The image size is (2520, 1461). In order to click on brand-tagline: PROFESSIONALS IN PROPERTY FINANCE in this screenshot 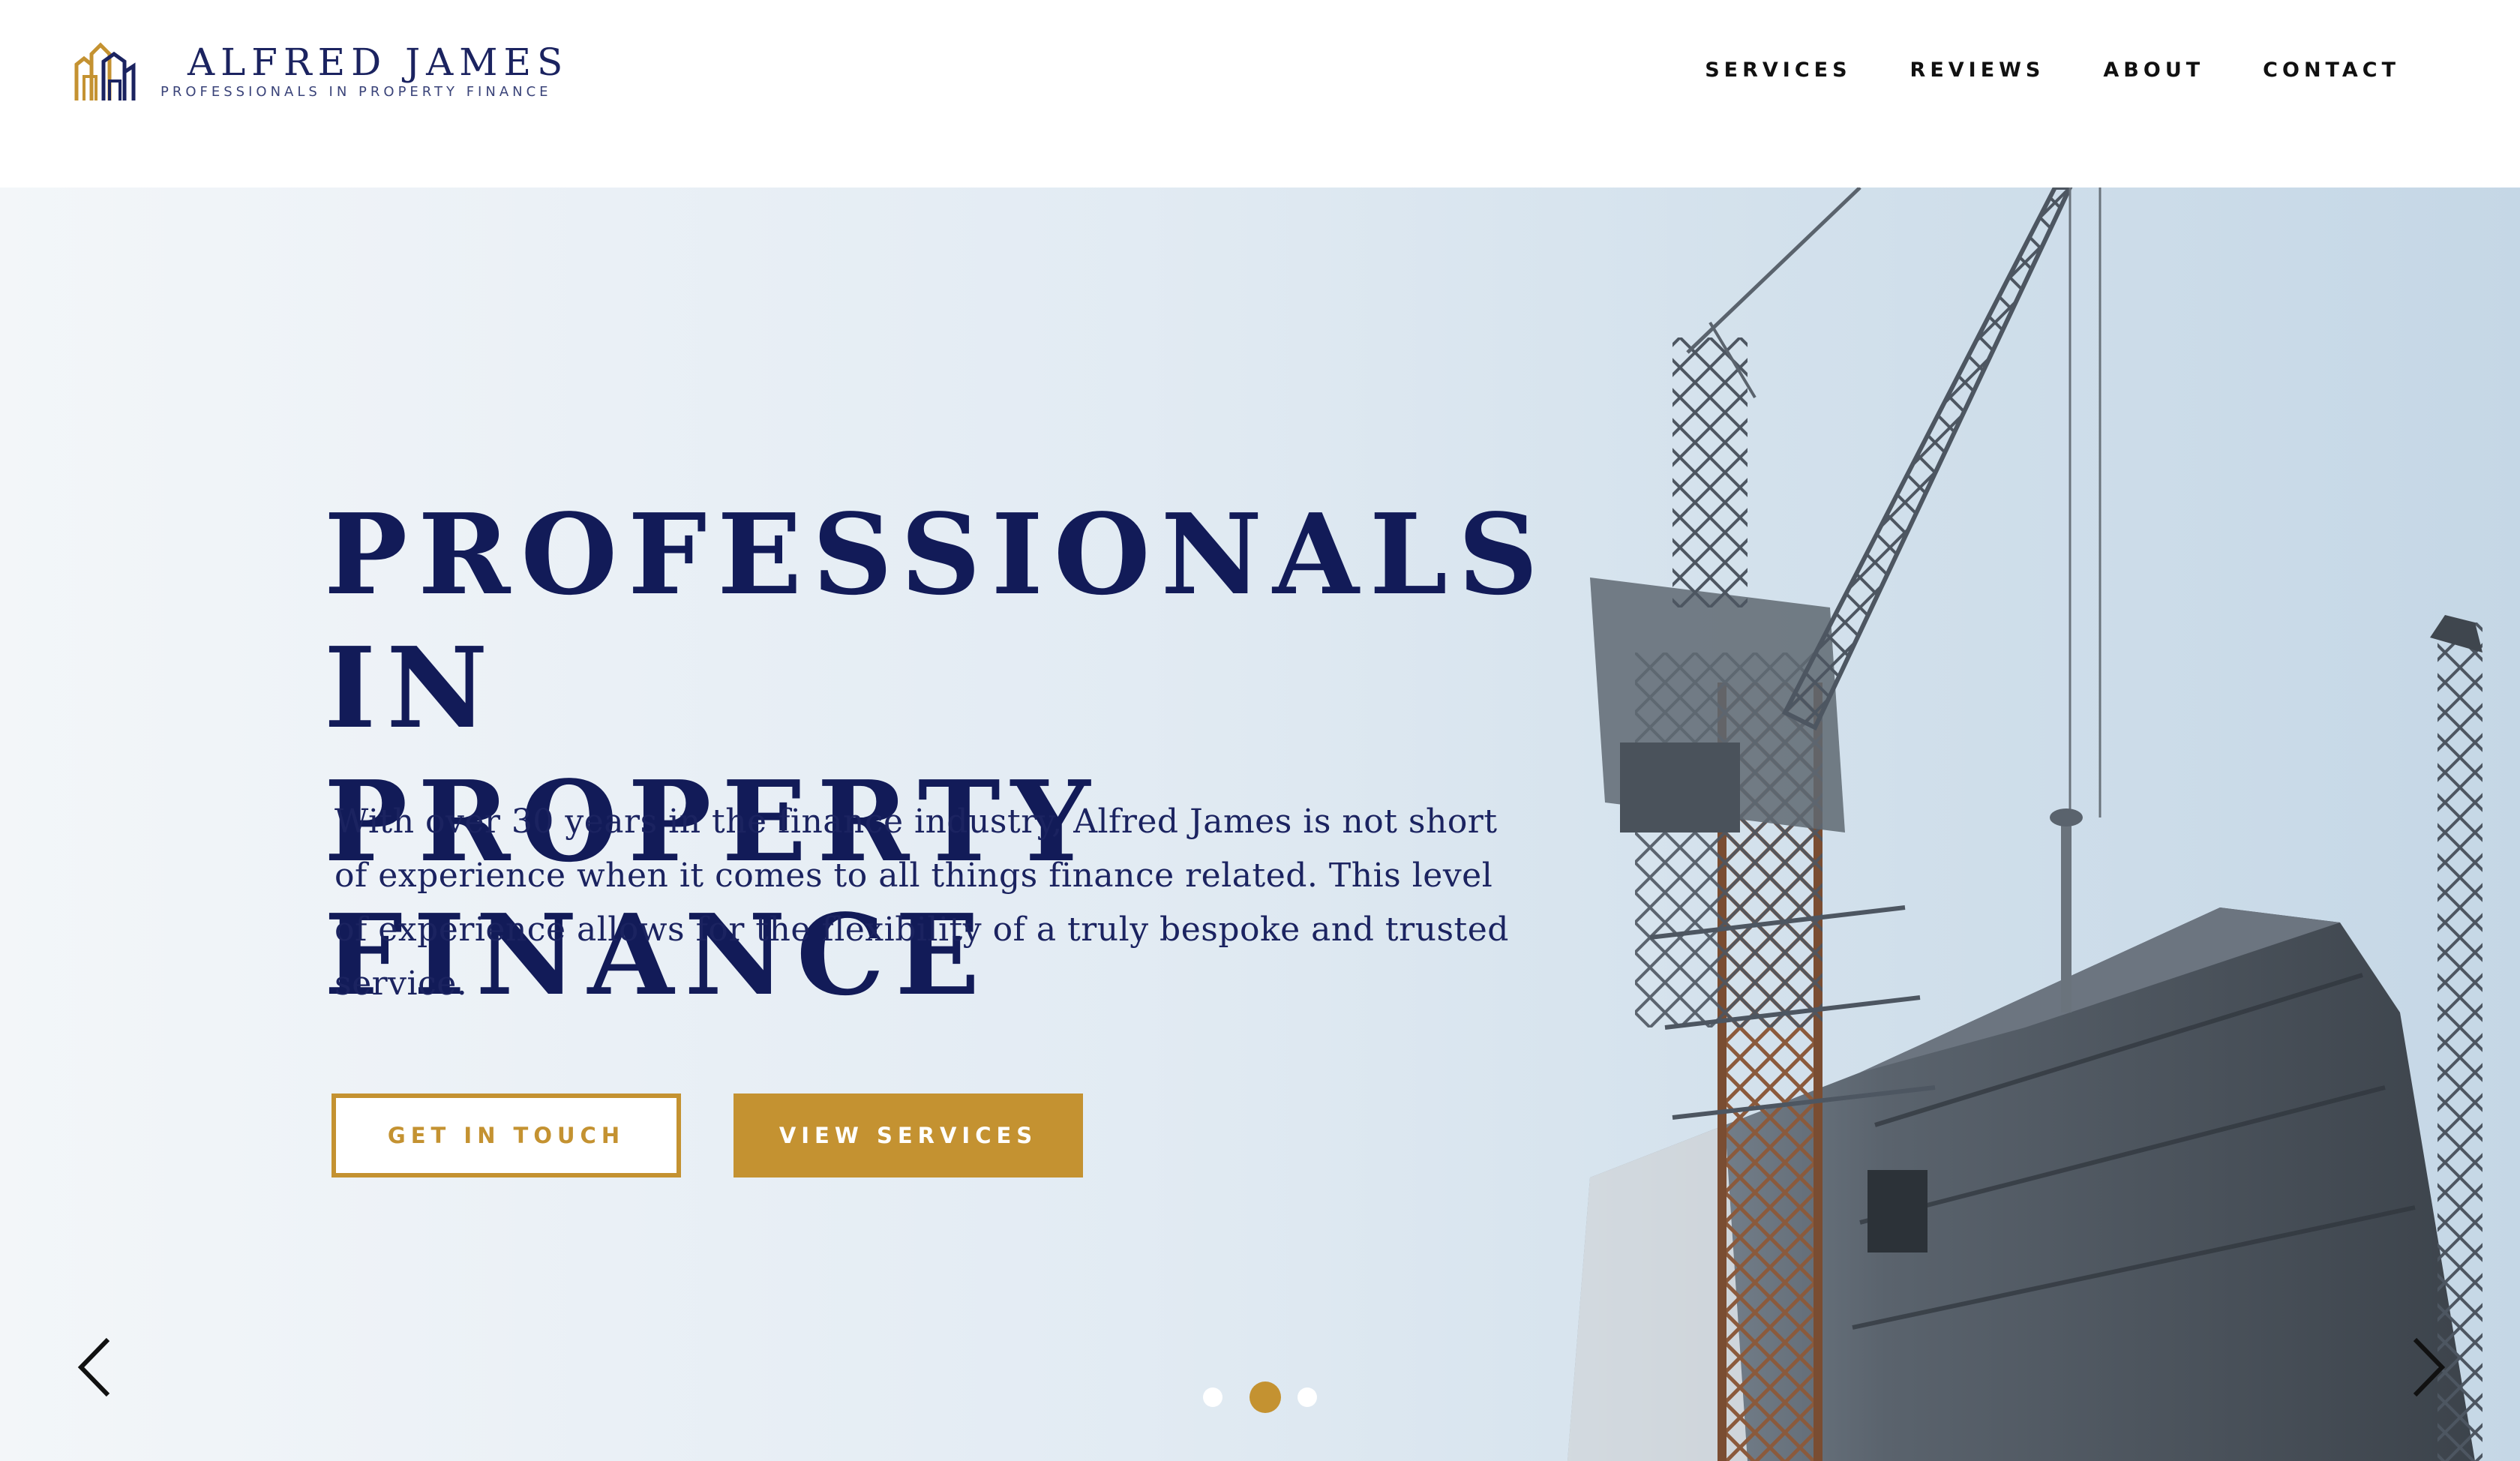, I will do `click(356, 92)`.